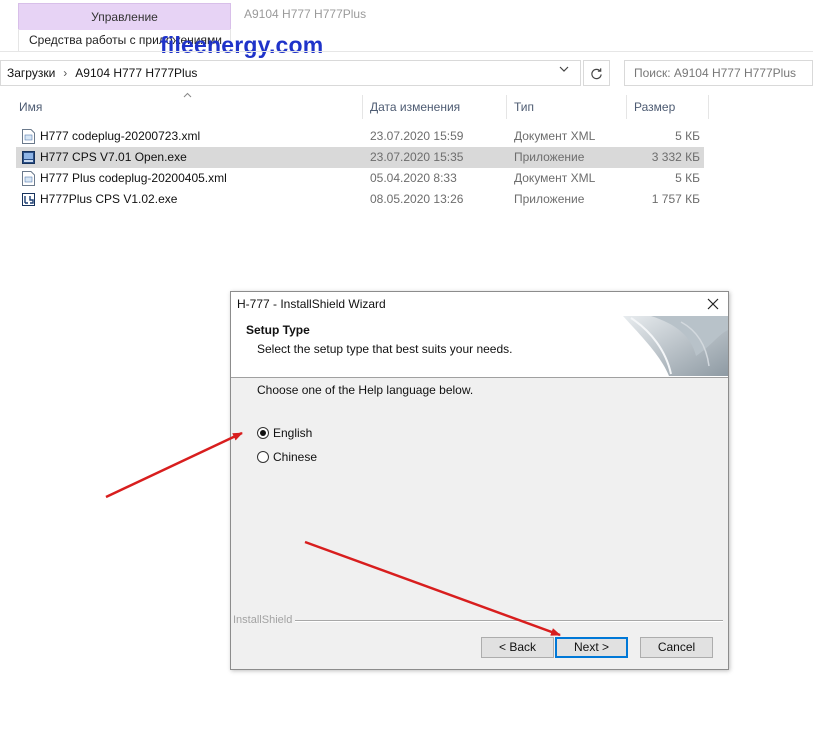 Image resolution: width=813 pixels, height=741 pixels. I want to click on installshield-brand: InstallShield, so click(263, 620).